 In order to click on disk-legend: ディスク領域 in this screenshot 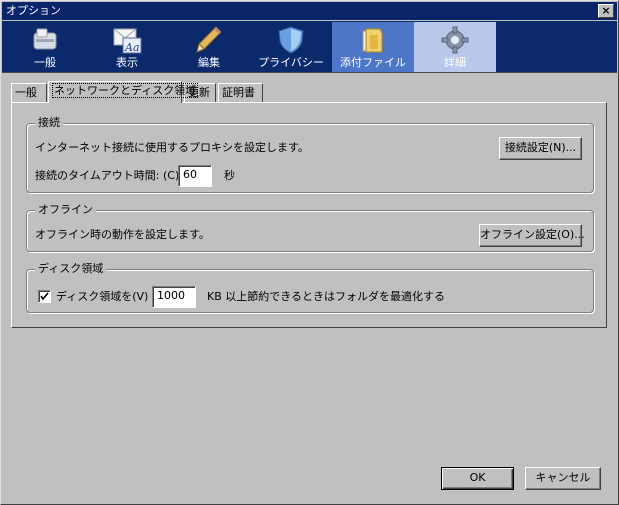, I will do `click(71, 269)`.